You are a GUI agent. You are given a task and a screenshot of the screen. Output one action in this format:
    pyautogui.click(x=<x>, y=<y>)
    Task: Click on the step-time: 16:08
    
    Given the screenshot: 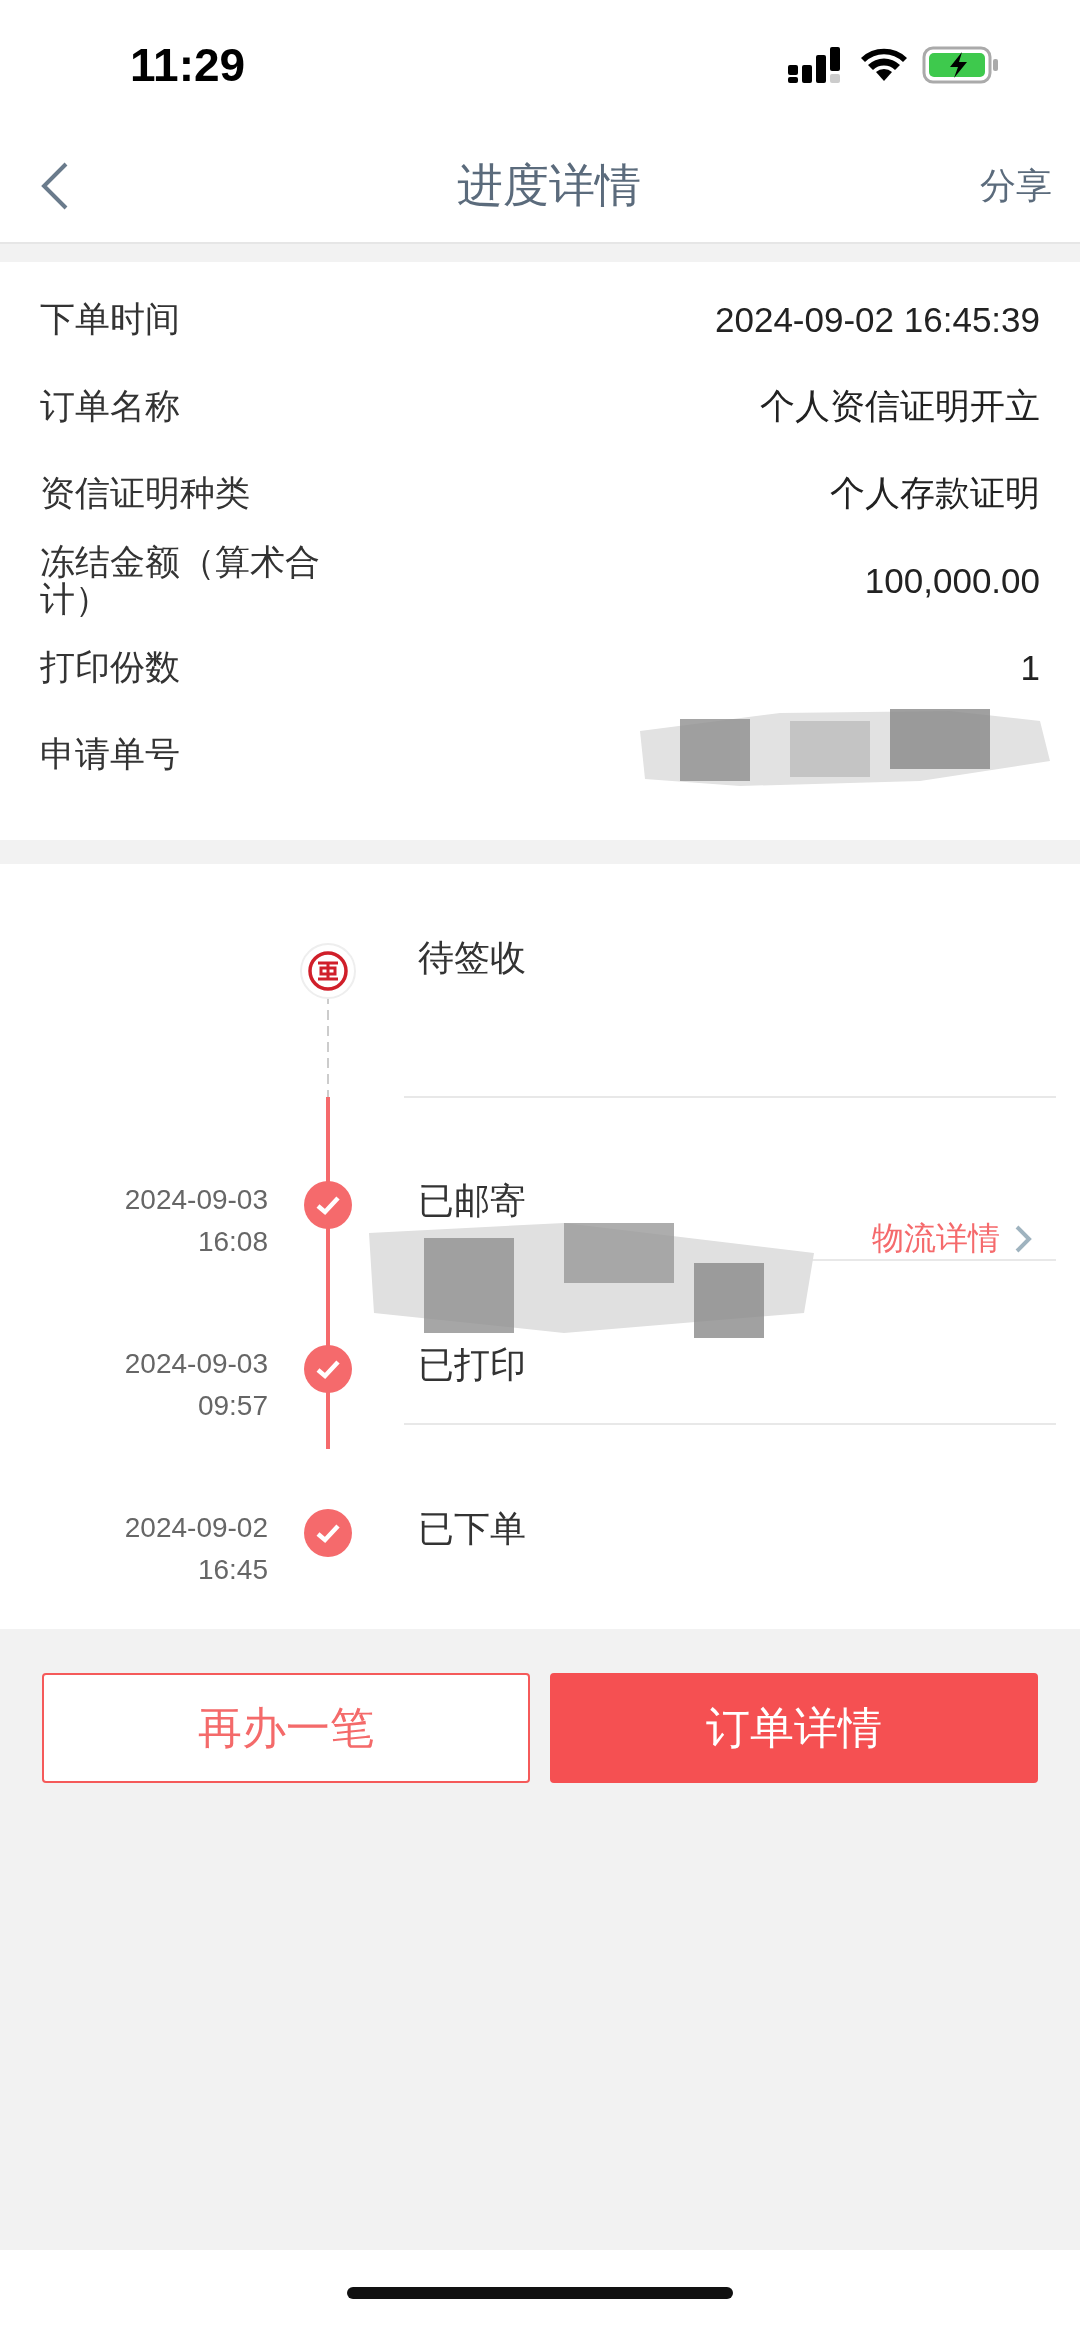 What is the action you would take?
    pyautogui.click(x=232, y=1242)
    